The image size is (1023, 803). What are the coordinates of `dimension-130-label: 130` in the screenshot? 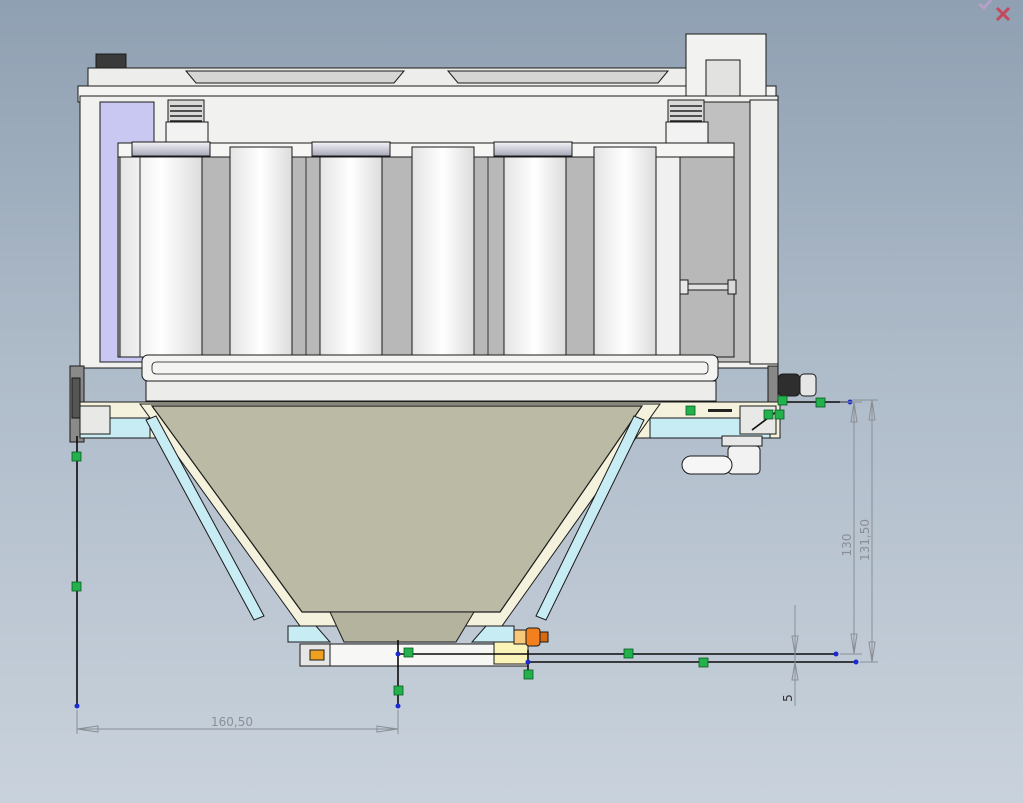 It's located at (847, 545).